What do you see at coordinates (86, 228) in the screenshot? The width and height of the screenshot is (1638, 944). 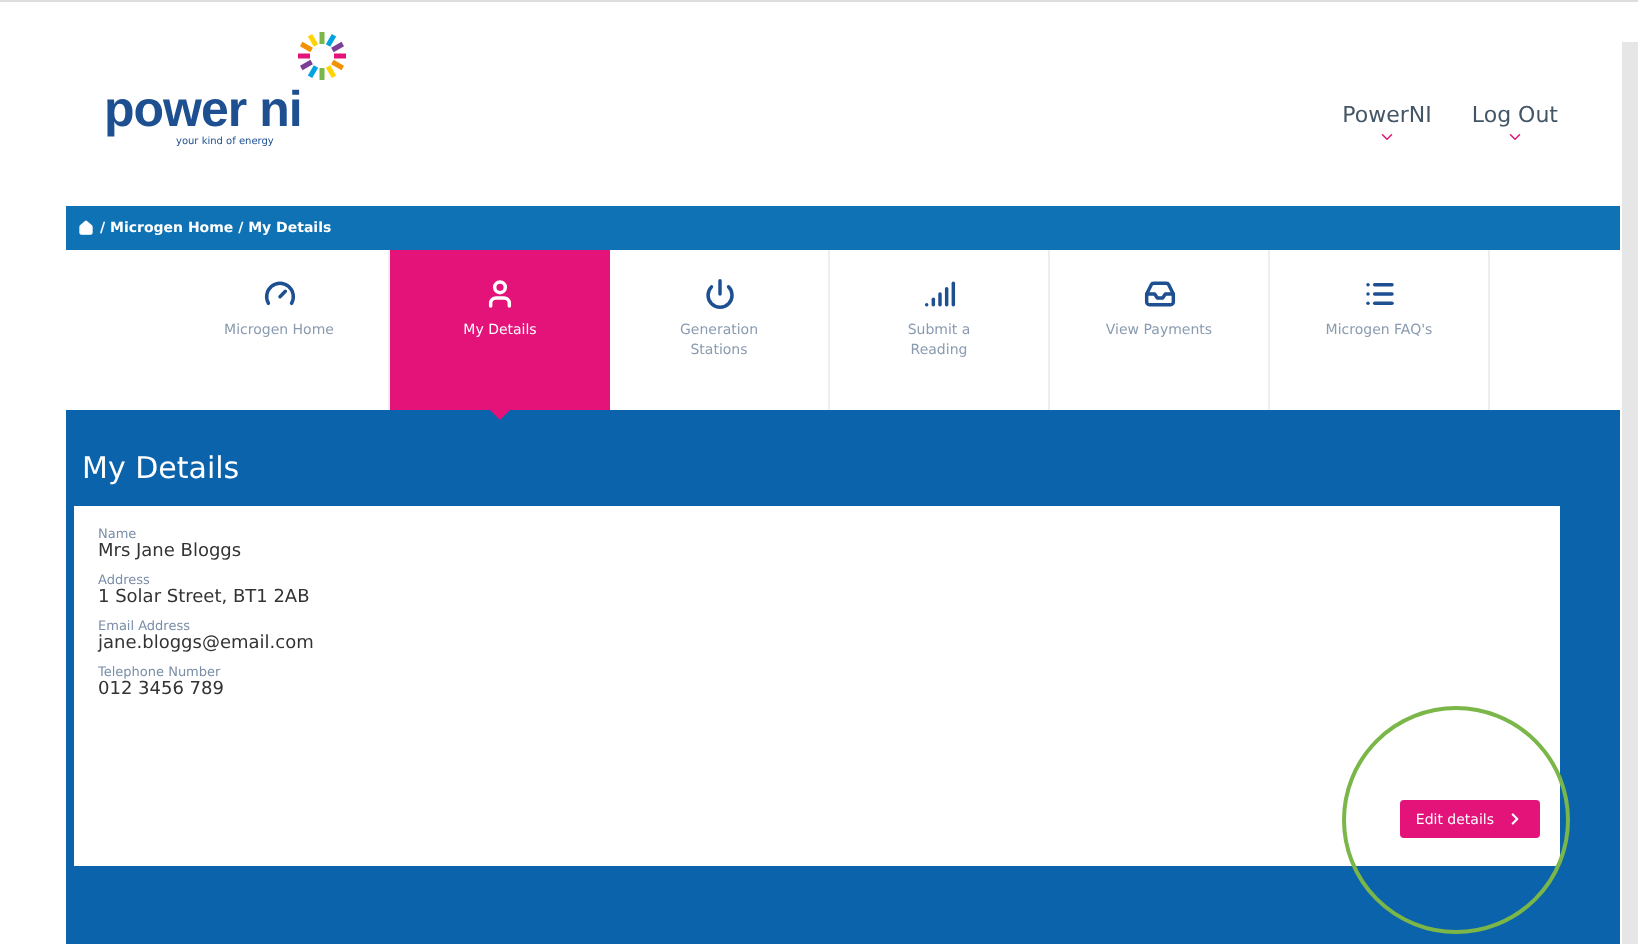 I see `home-icon` at bounding box center [86, 228].